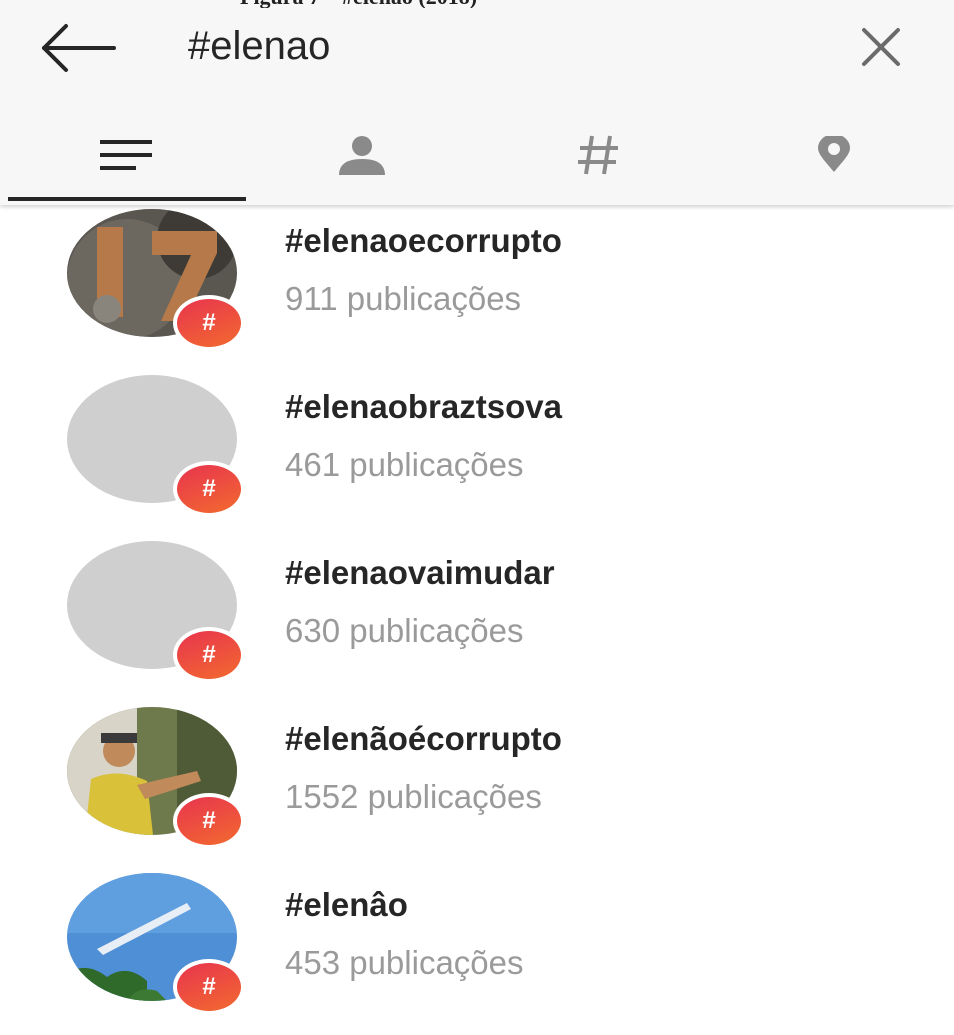 This screenshot has width=954, height=1035. I want to click on post-count: 630 publicações, so click(404, 630).